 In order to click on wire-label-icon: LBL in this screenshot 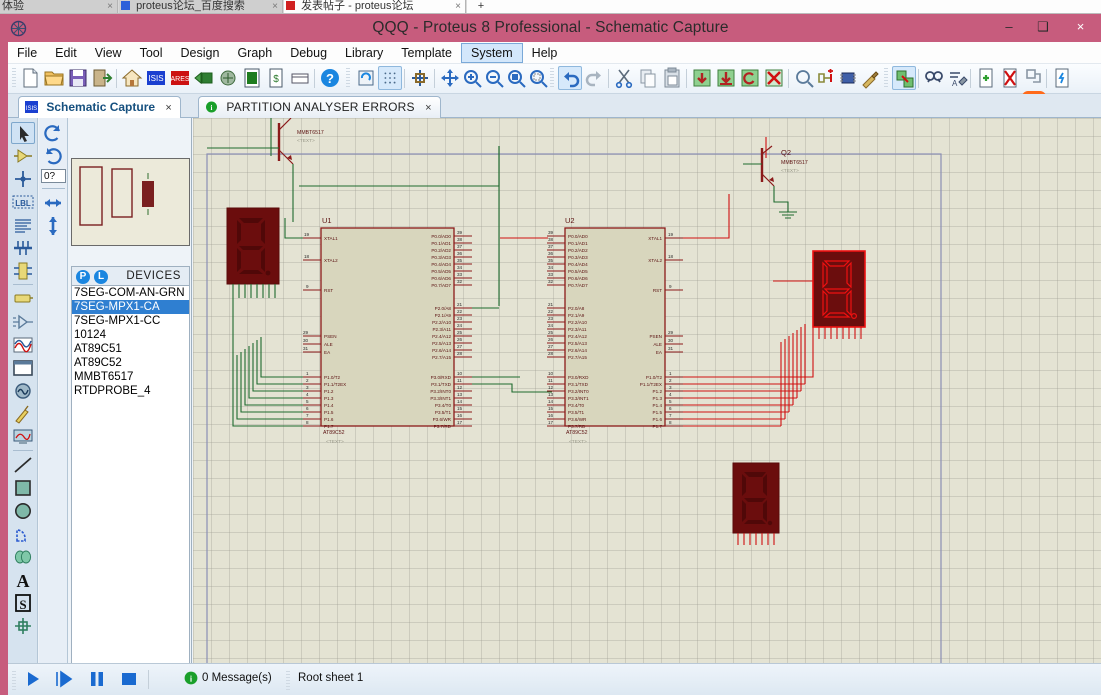, I will do `click(23, 202)`.